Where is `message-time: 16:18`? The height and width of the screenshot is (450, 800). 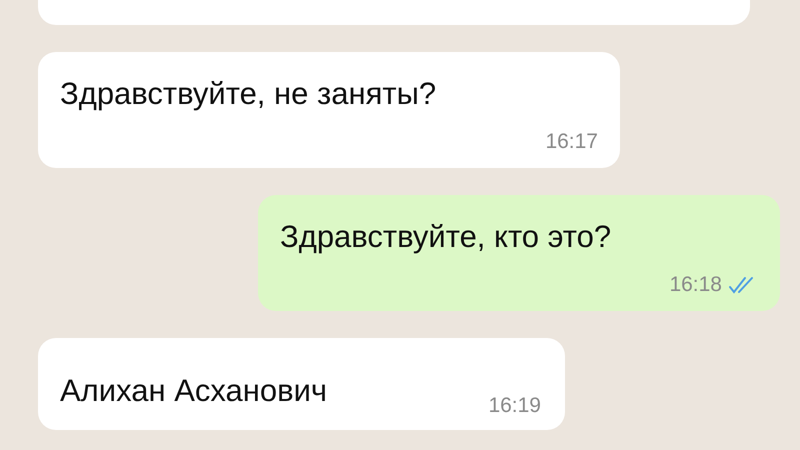 message-time: 16:18 is located at coordinates (695, 285).